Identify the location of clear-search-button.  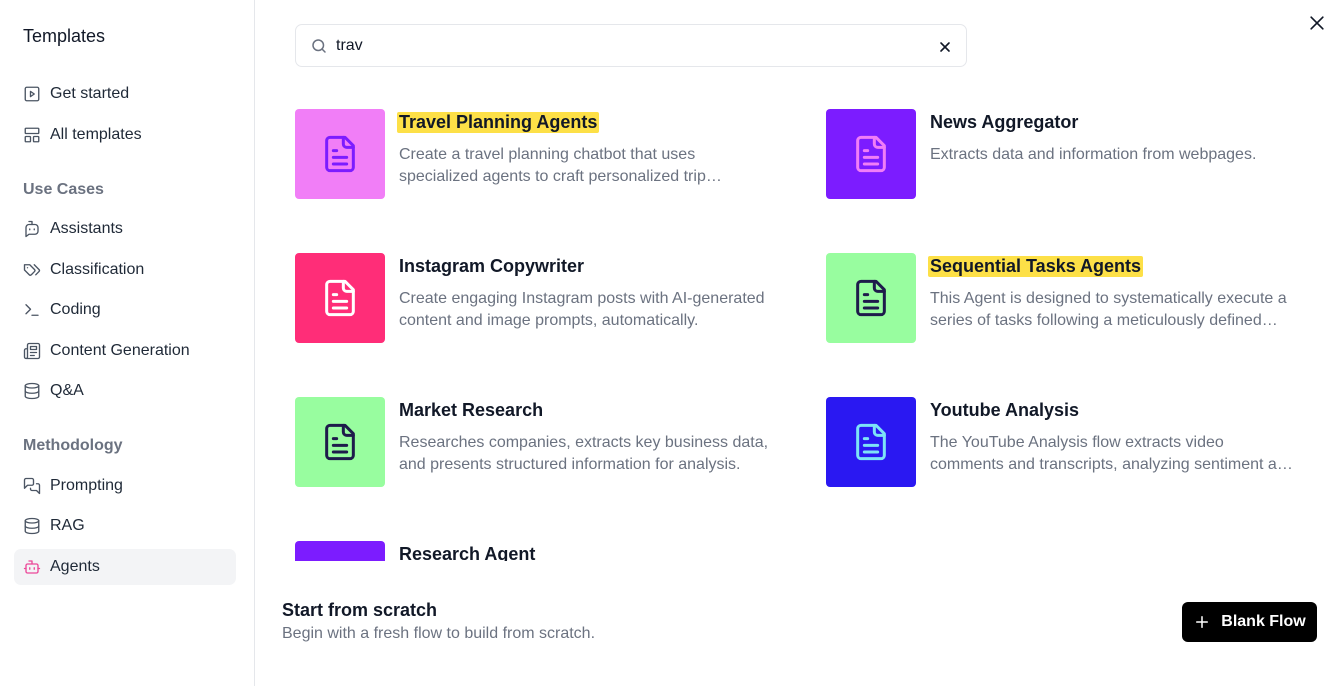
(945, 47).